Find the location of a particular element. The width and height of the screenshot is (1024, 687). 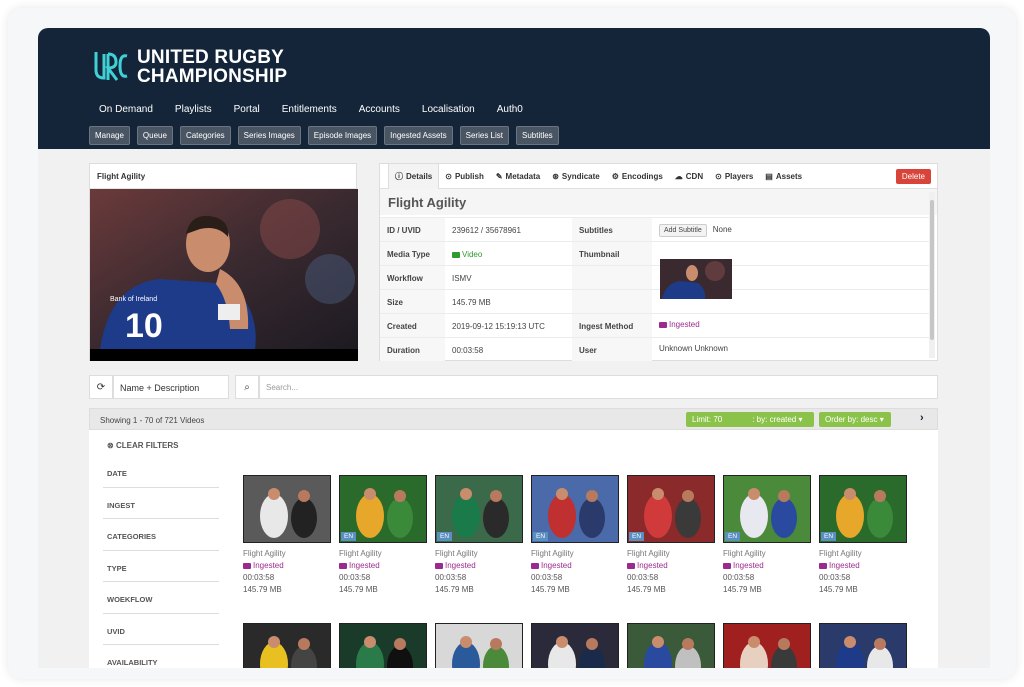

nav-auth0: Auth0 is located at coordinates (510, 109).